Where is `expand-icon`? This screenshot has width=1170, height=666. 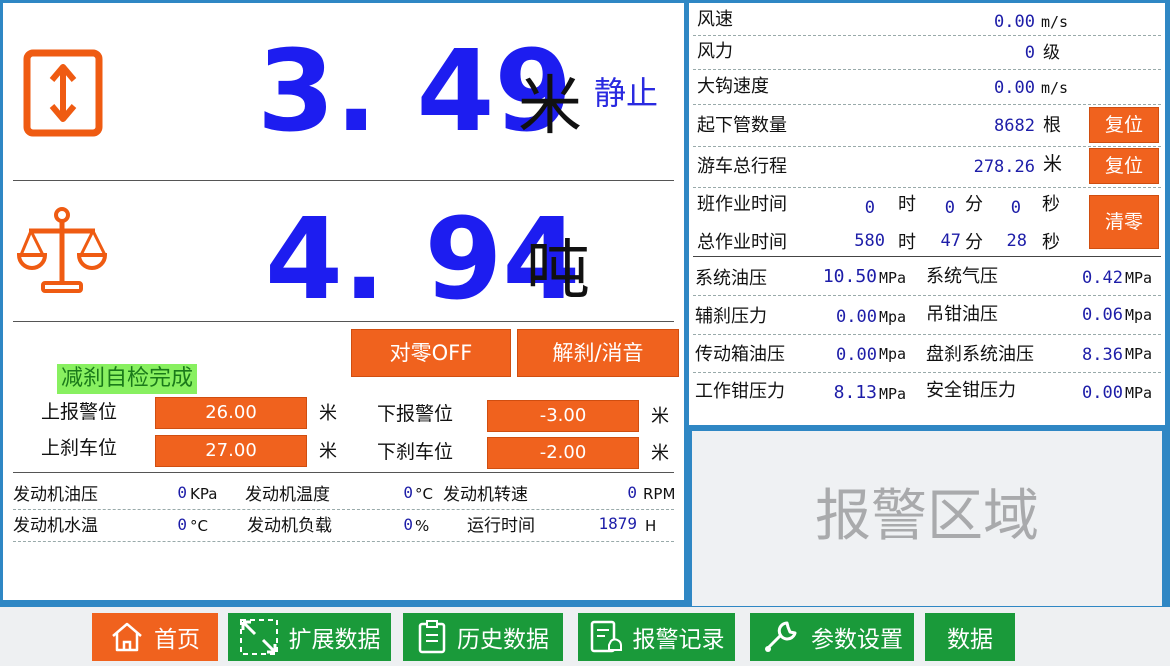 expand-icon is located at coordinates (258, 637).